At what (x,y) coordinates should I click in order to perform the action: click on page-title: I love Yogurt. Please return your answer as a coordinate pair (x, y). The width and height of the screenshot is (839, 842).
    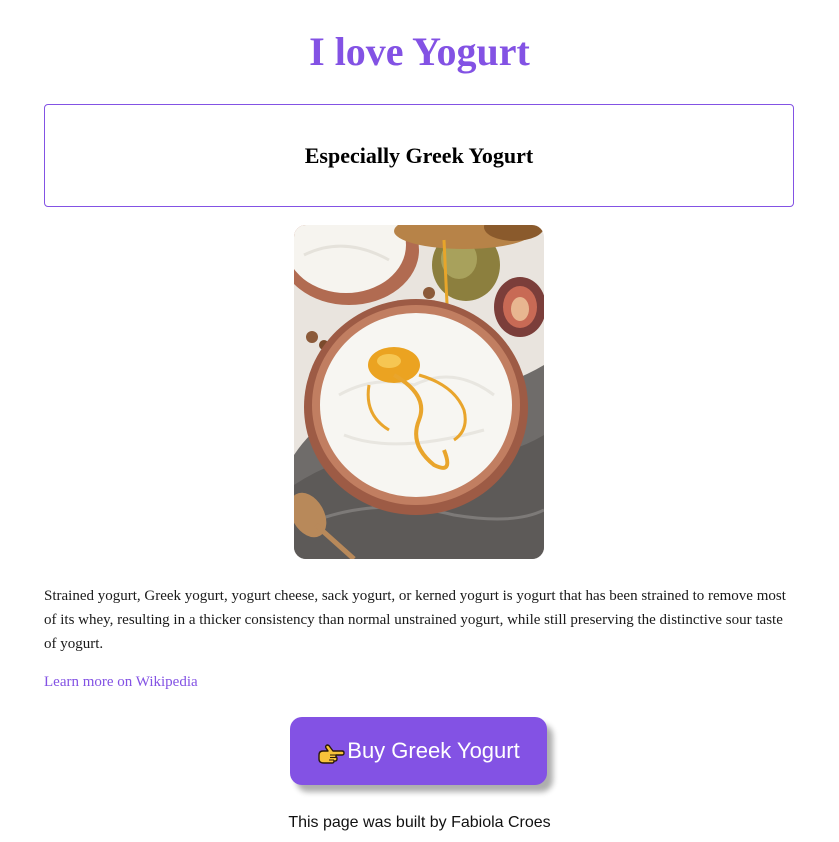
    Looking at the image, I should click on (419, 51).